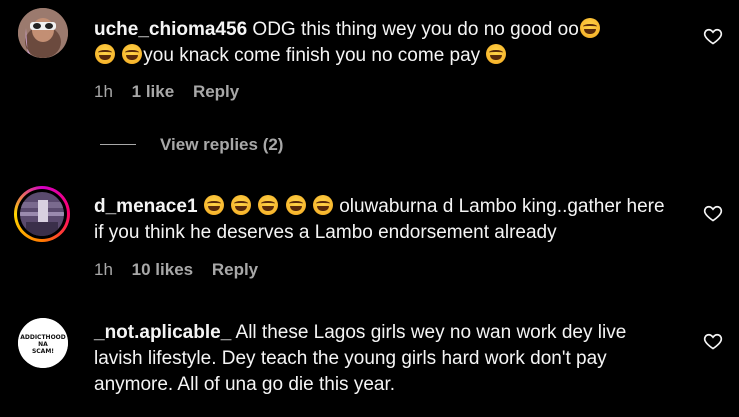  What do you see at coordinates (146, 206) in the screenshot?
I see `comment-username: d_menace1` at bounding box center [146, 206].